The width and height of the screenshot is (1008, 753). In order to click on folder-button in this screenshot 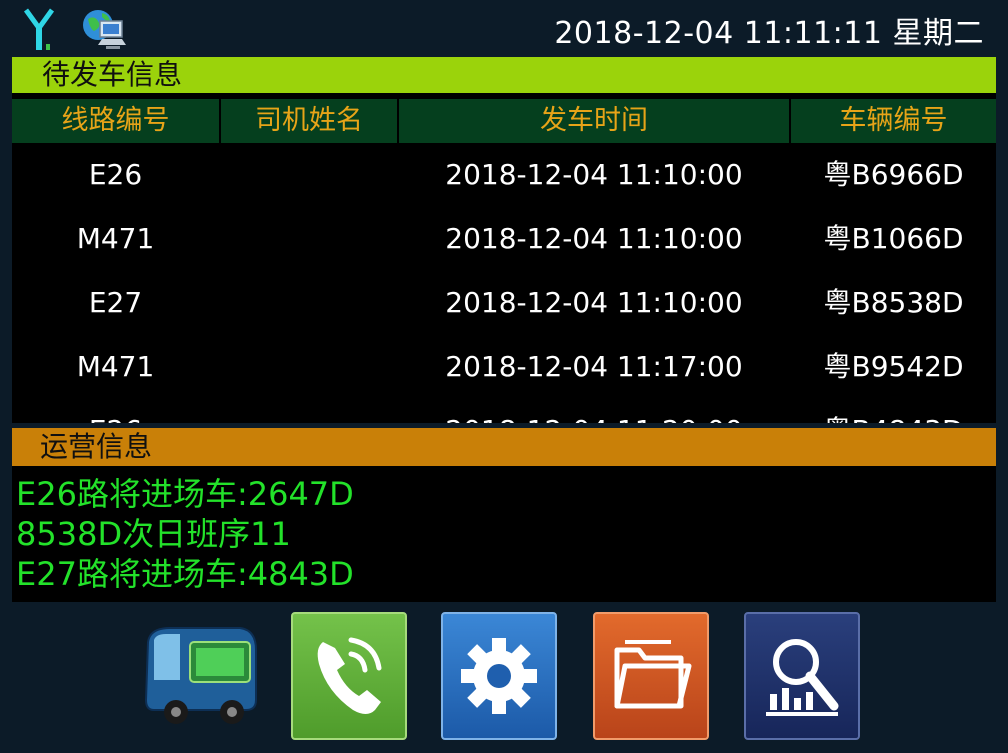, I will do `click(651, 676)`.